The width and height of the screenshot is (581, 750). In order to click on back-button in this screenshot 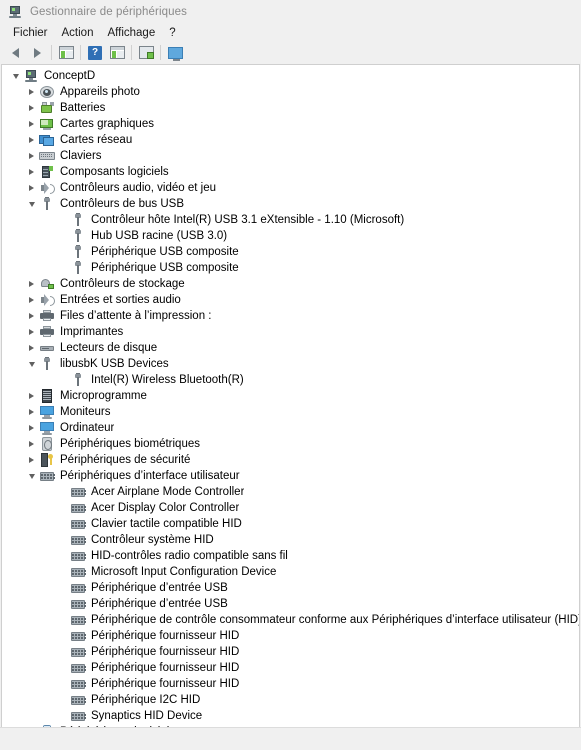, I will do `click(15, 52)`.